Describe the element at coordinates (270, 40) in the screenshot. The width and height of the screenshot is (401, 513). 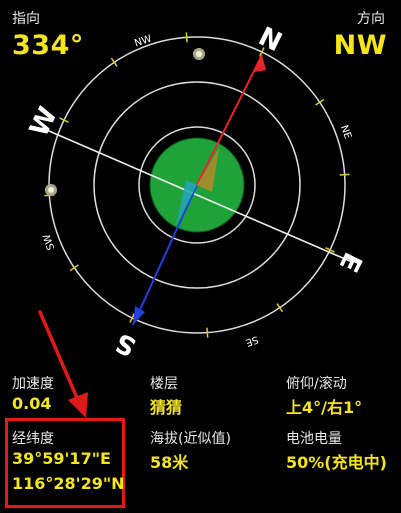
I see `cardinal-n: N` at that location.